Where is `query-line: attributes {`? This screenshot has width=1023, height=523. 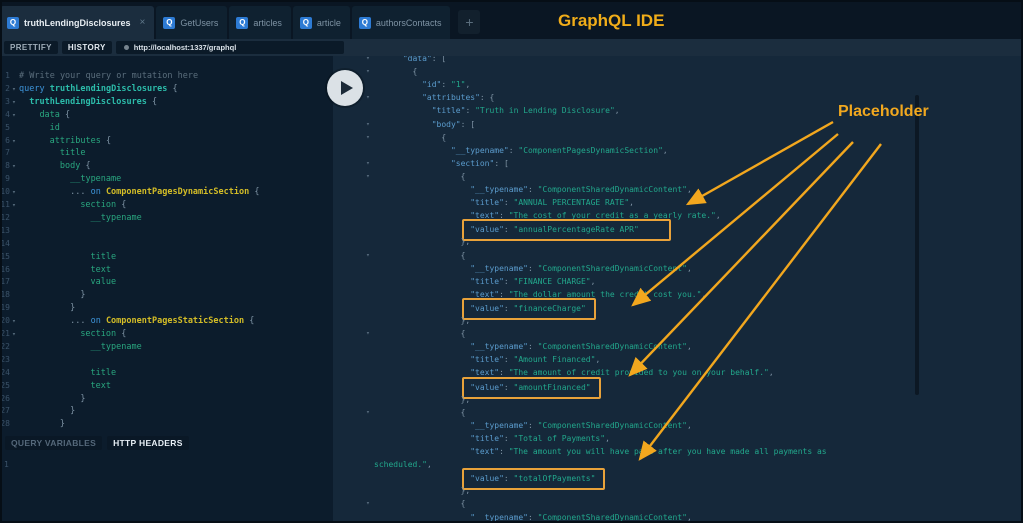 query-line: attributes { is located at coordinates (80, 140).